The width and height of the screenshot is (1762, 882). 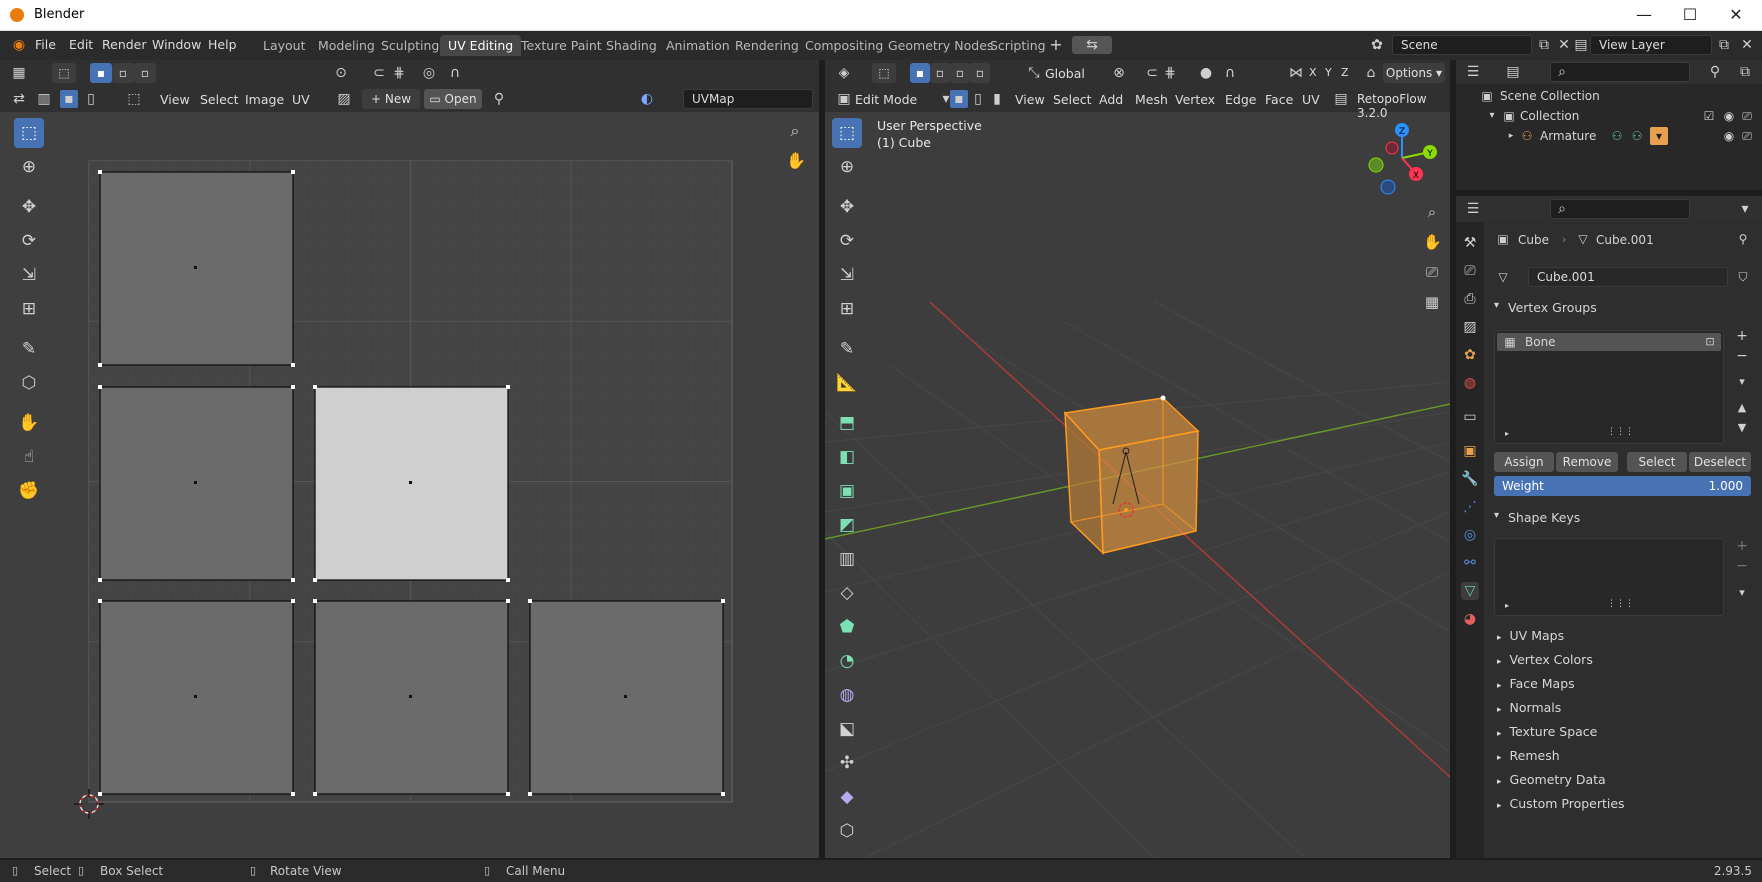 What do you see at coordinates (1620, 432) in the screenshot?
I see `list-resize-handle-icon: ⋮⋮⋮` at bounding box center [1620, 432].